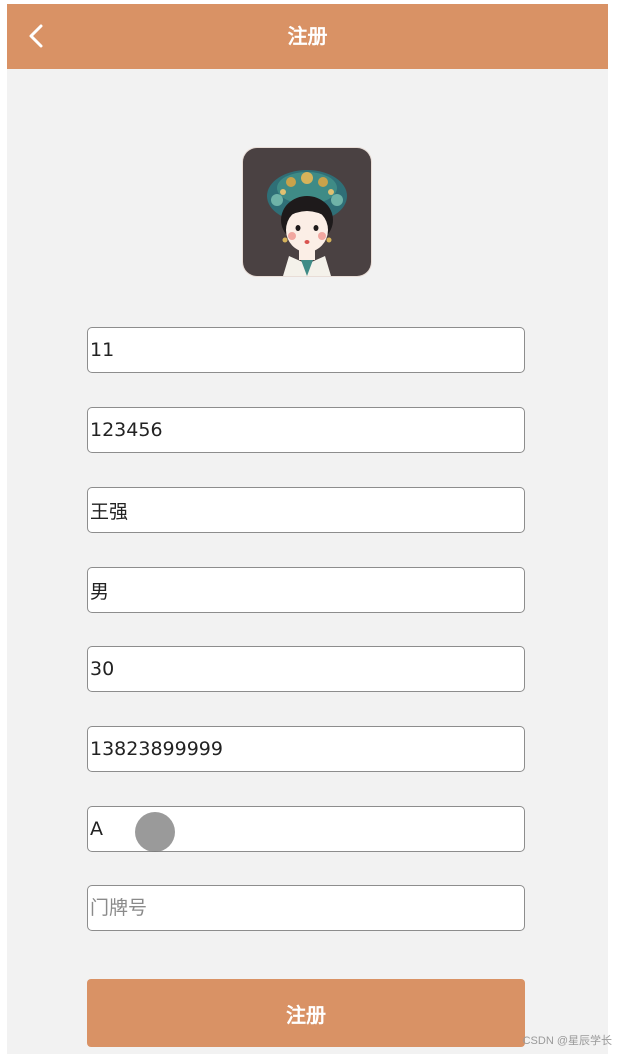 The width and height of the screenshot is (618, 1054). I want to click on password-field, so click(306, 430).